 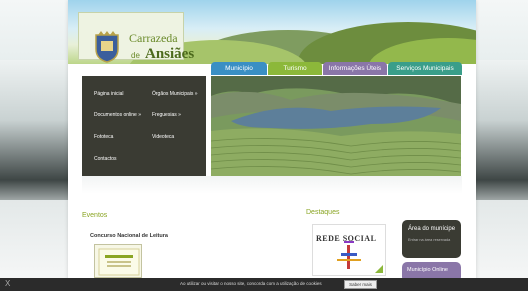 I want to click on area-municipe-title: Área do munícipe, so click(x=432, y=229).